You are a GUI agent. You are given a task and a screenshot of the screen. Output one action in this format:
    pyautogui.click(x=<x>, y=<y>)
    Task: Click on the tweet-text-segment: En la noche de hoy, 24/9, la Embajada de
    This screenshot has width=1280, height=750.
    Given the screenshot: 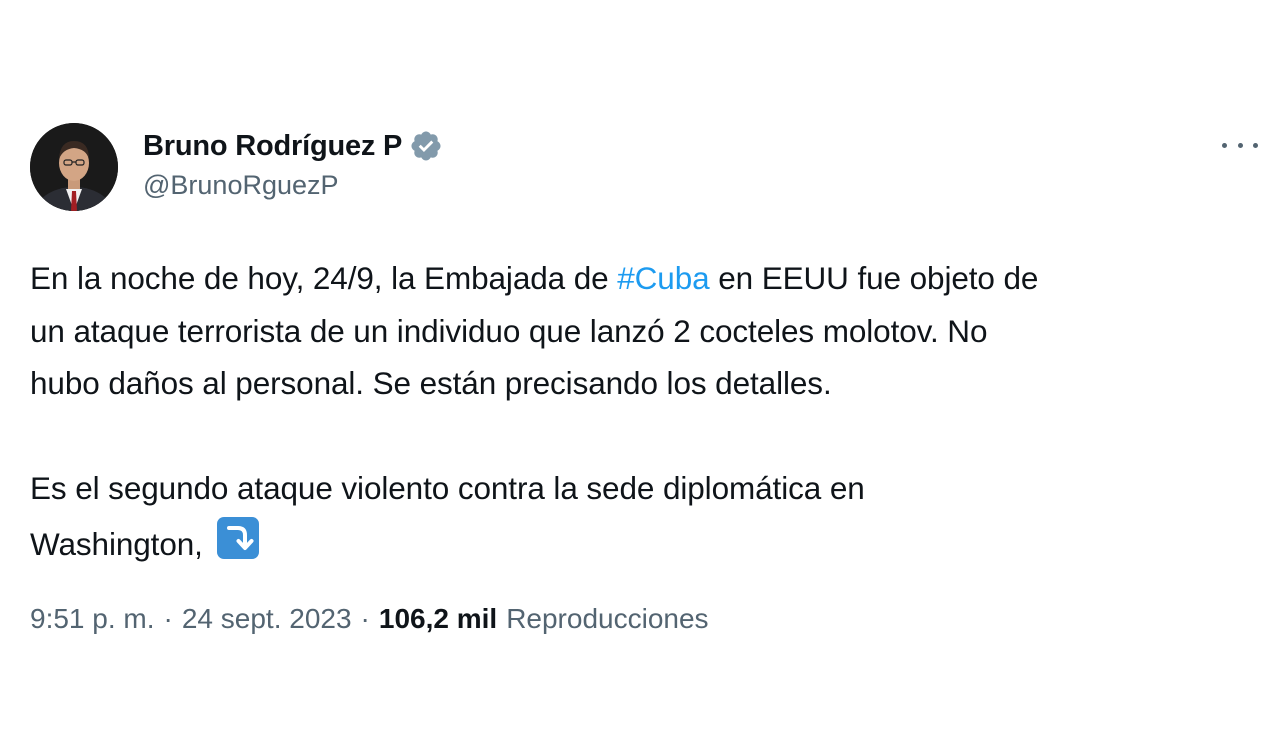 What is the action you would take?
    pyautogui.click(x=324, y=278)
    